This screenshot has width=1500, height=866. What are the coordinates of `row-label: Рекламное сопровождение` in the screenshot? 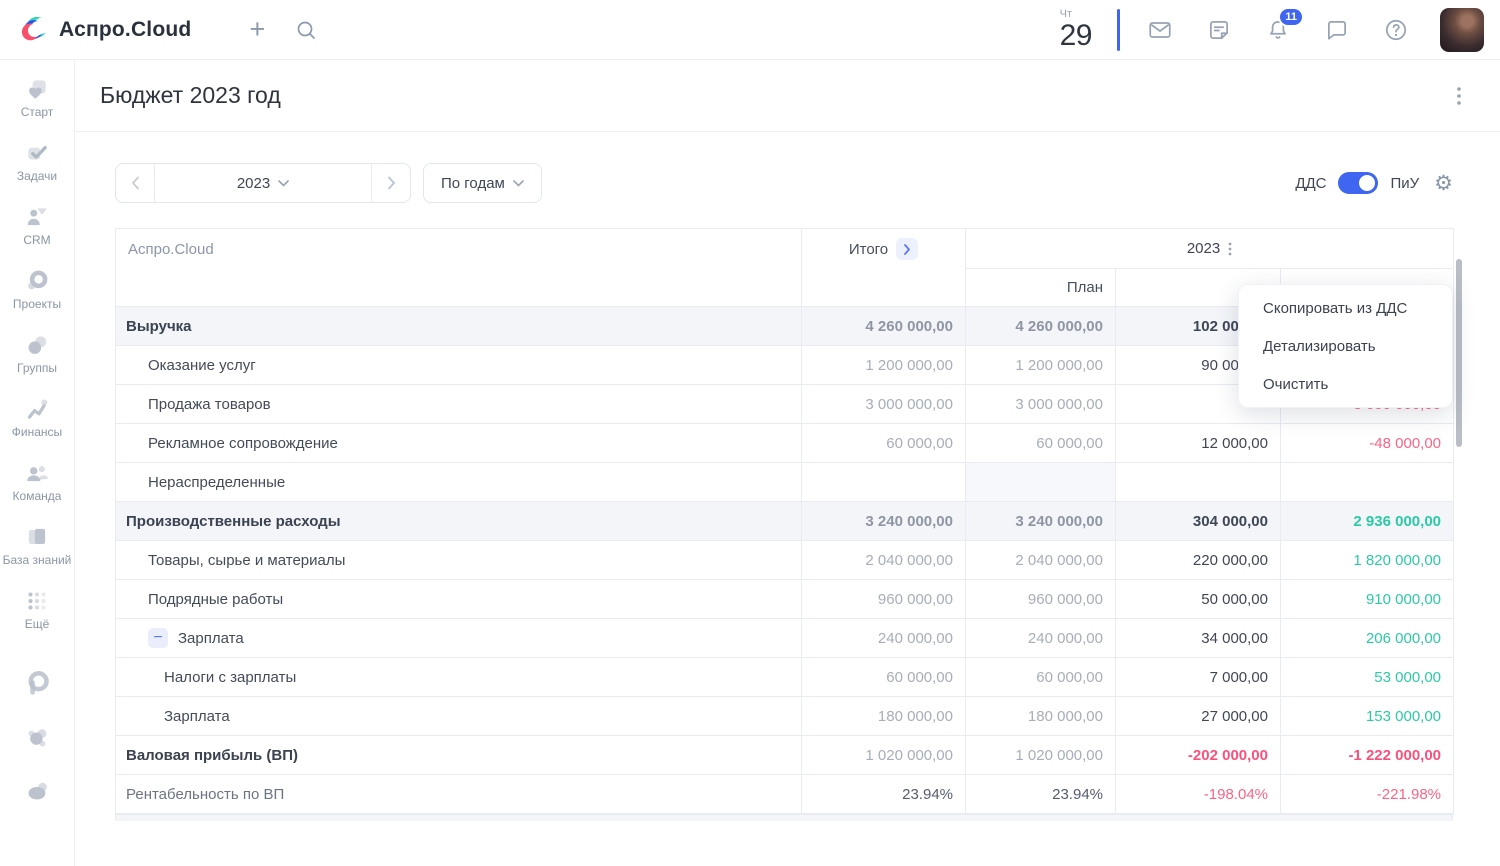 It's located at (243, 443).